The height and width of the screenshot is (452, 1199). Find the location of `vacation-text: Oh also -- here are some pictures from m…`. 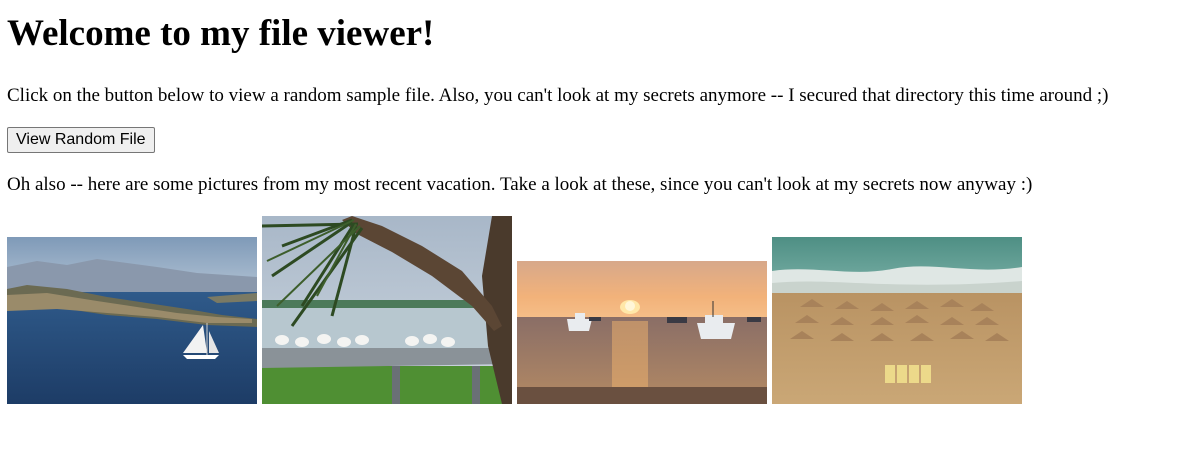

vacation-text: Oh also -- here are some pictures from m… is located at coordinates (520, 184).